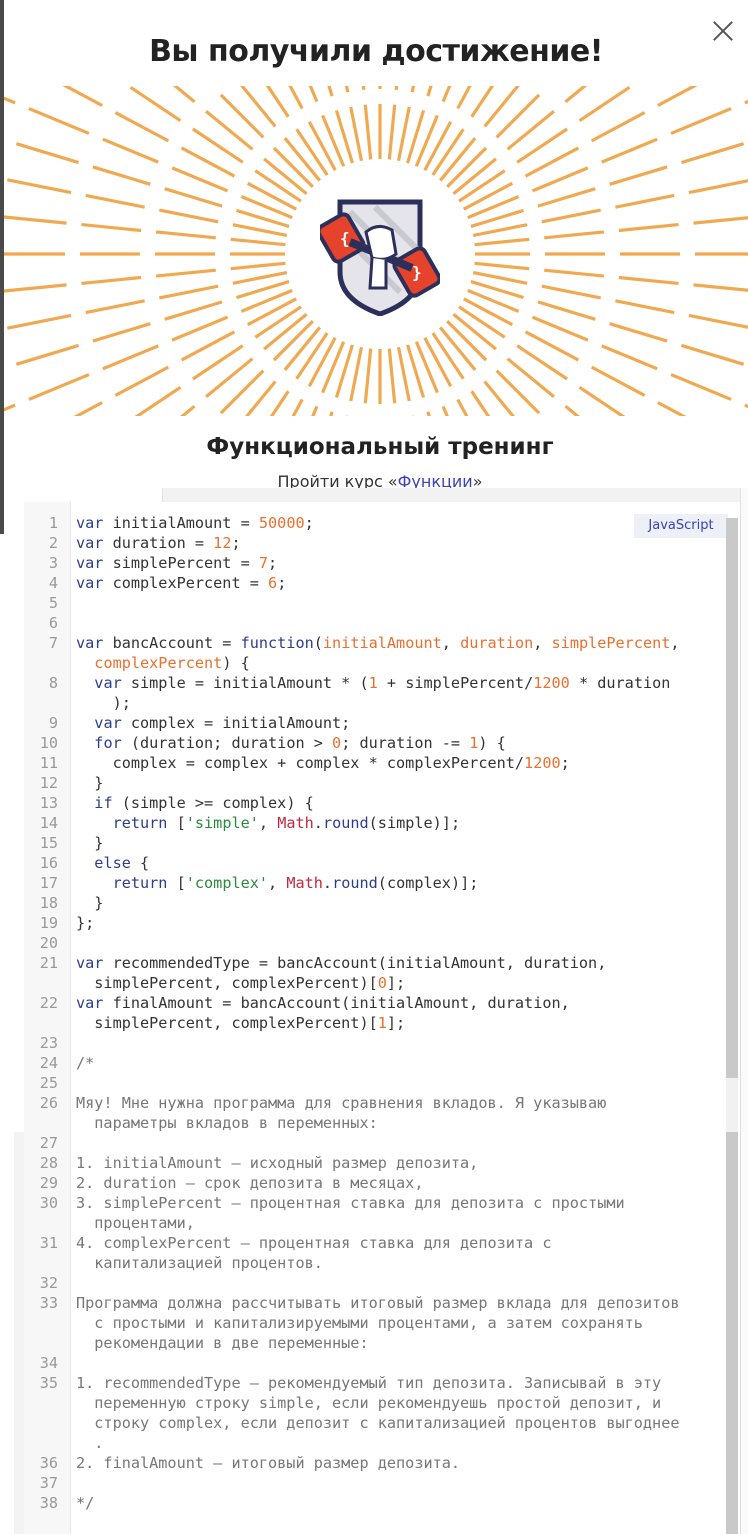 The height and width of the screenshot is (1534, 748). I want to click on line-text: };, so click(85, 923).